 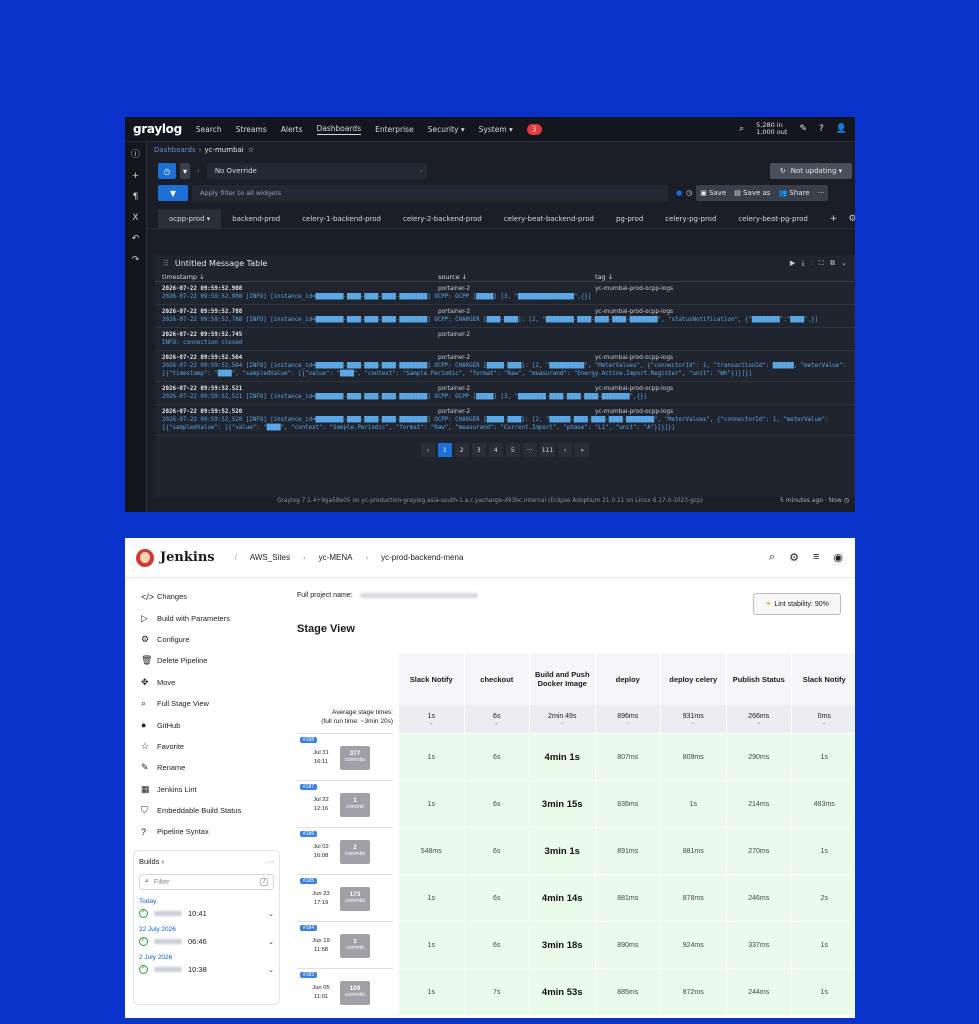 What do you see at coordinates (309, 787) in the screenshot?
I see `build-number-badge: #187` at bounding box center [309, 787].